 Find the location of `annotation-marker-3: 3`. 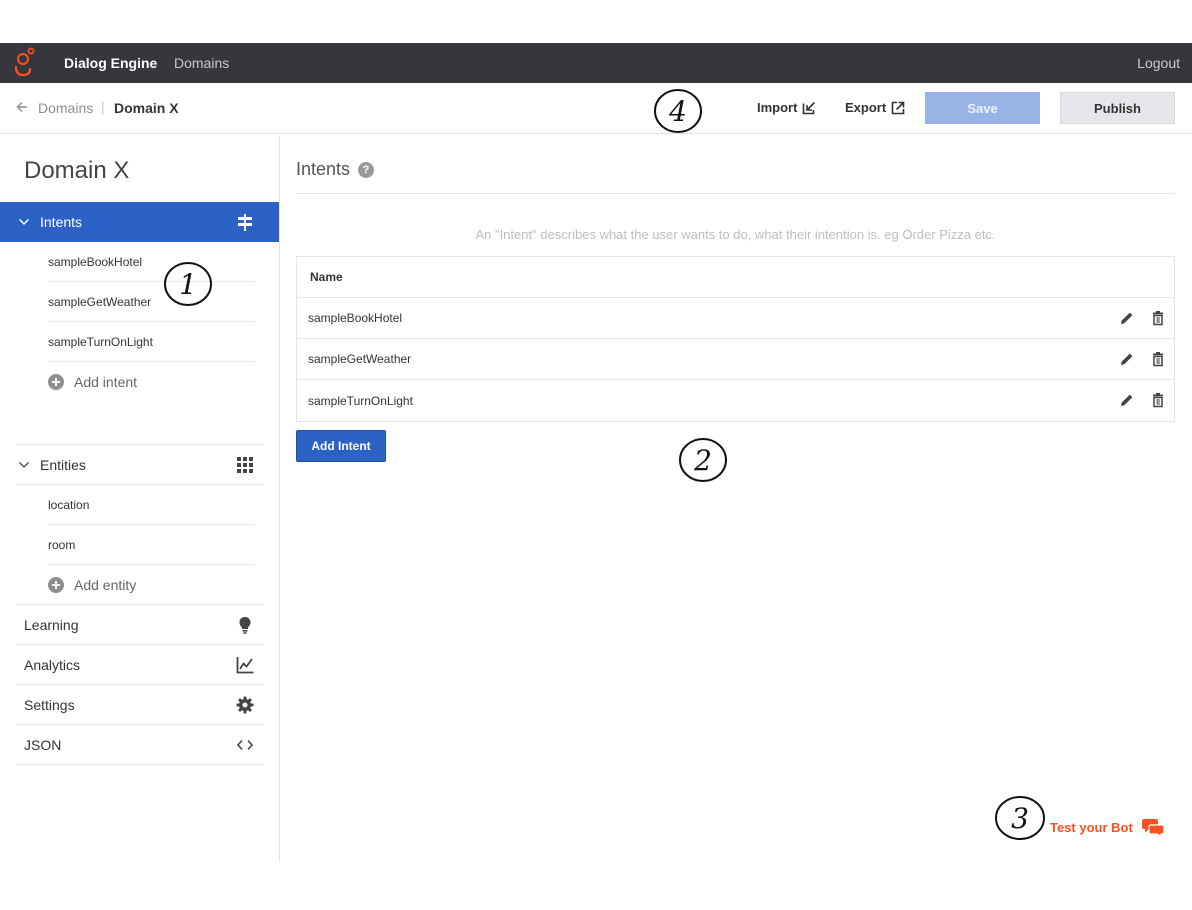

annotation-marker-3: 3 is located at coordinates (1020, 818).